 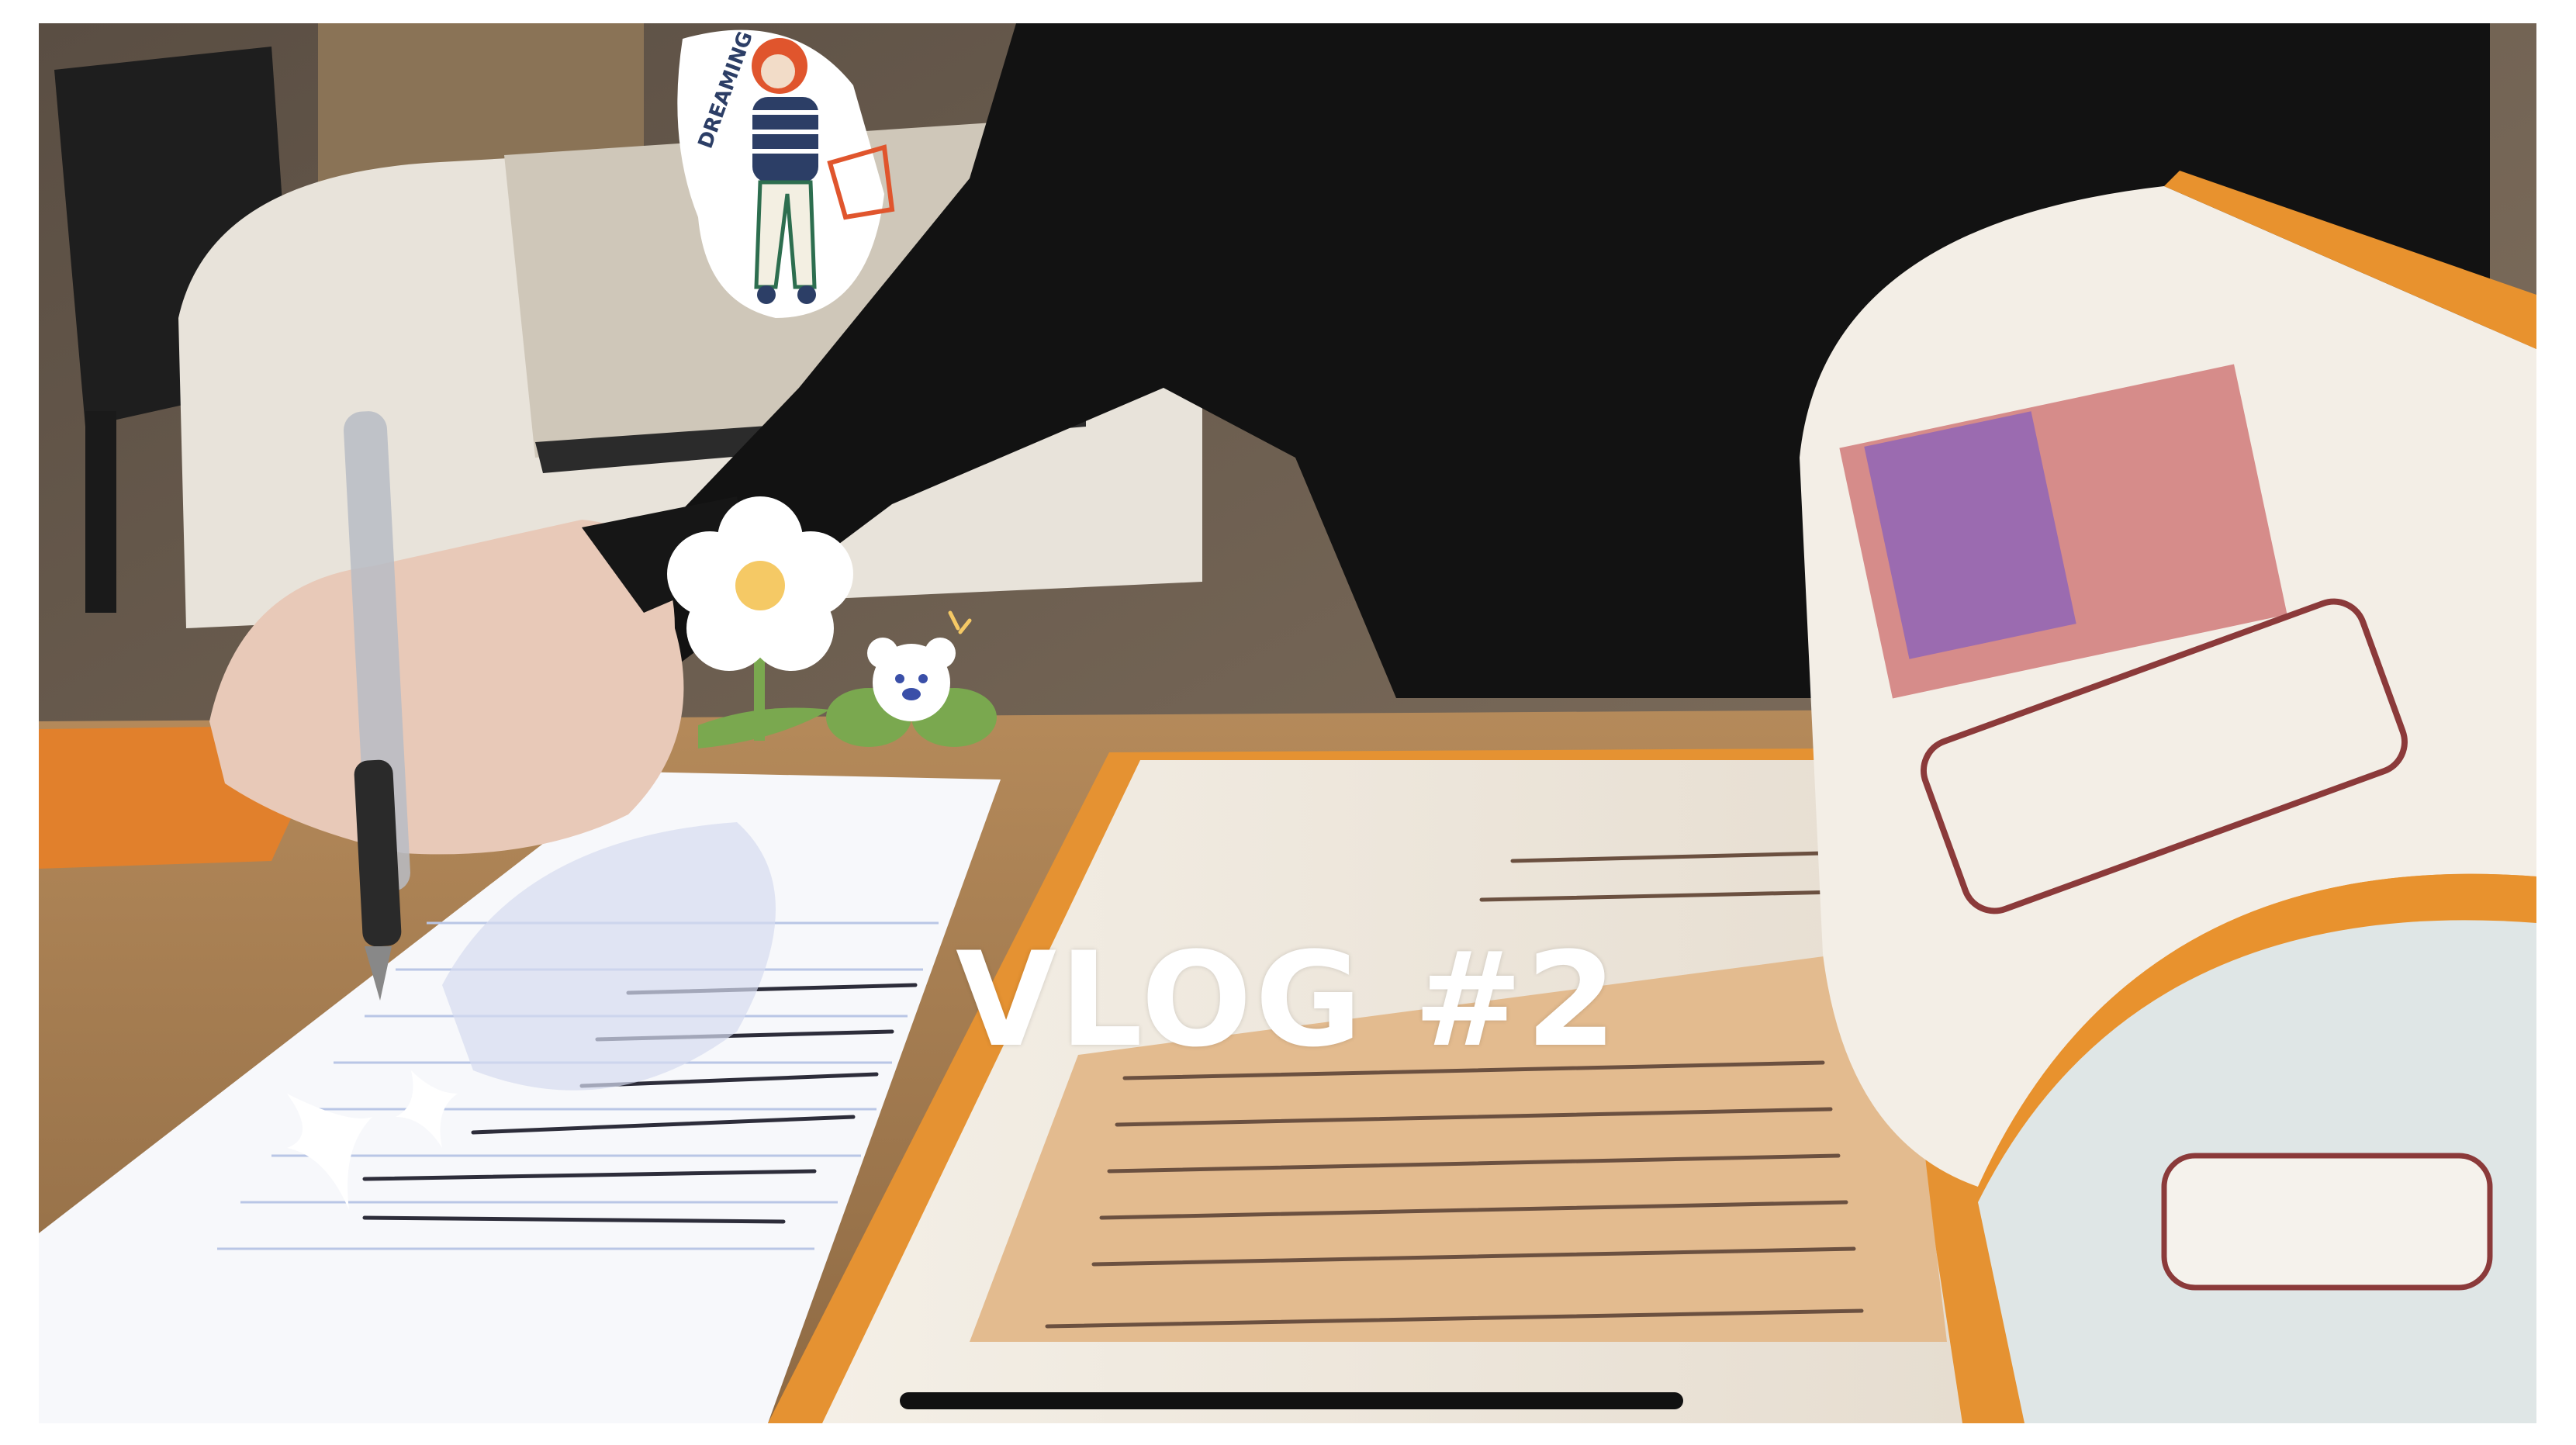 What do you see at coordinates (1288, 1000) in the screenshot?
I see `vlog-title: VLOG #2` at bounding box center [1288, 1000].